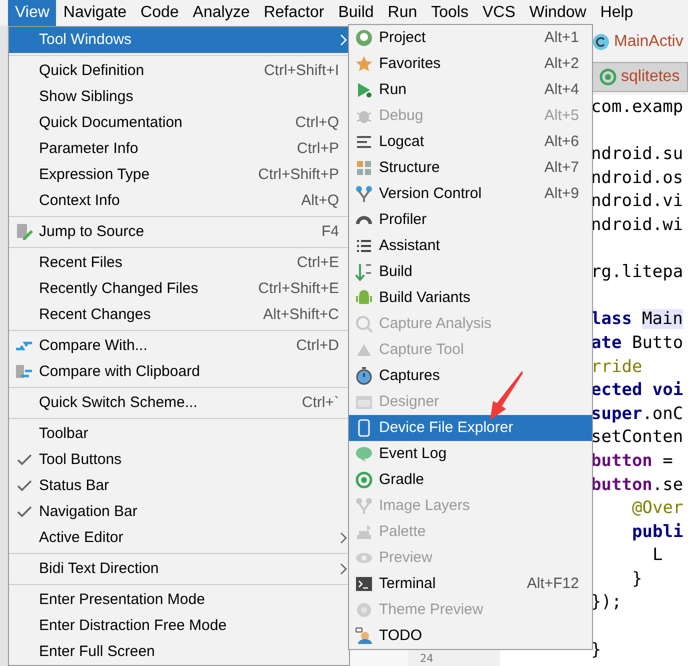 The width and height of the screenshot is (688, 666). Describe the element at coordinates (616, 13) in the screenshot. I see `menu-bar-item: Help` at that location.